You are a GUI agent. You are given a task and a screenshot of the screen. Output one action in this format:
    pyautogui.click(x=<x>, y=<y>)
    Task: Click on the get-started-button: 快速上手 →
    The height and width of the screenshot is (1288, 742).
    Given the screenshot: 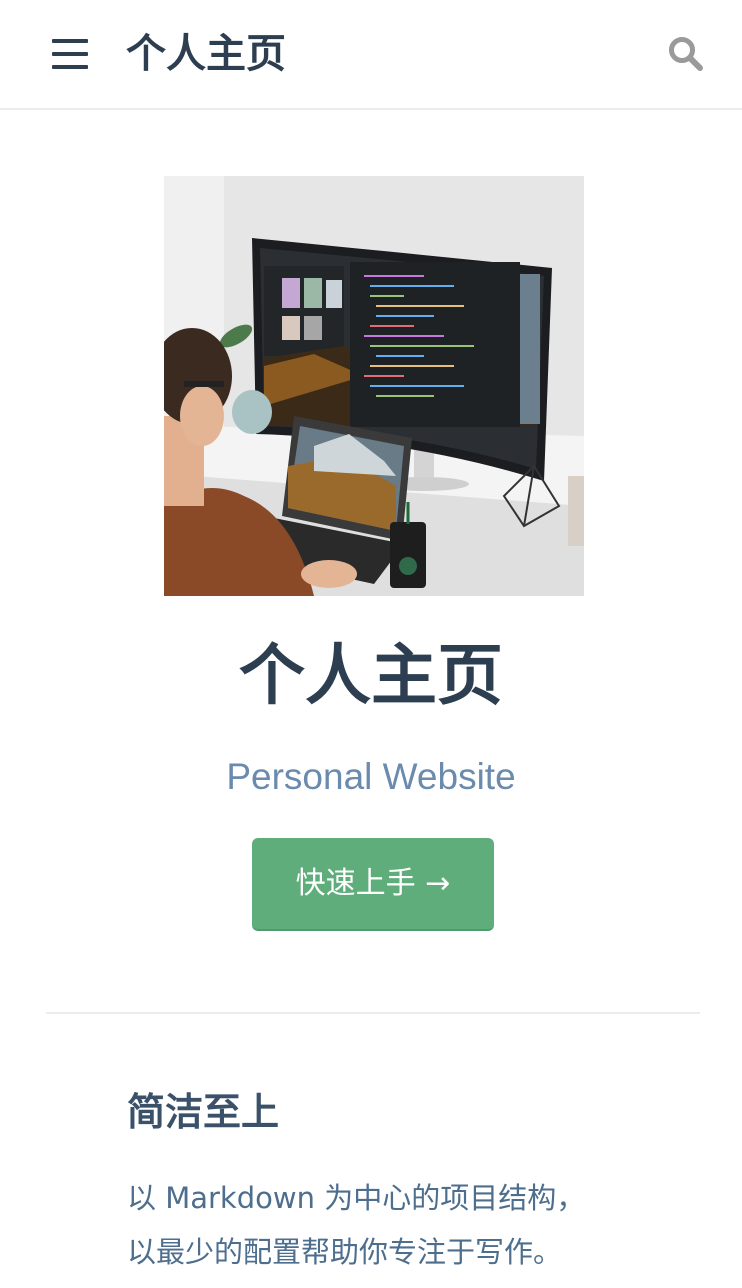 What is the action you would take?
    pyautogui.click(x=373, y=884)
    